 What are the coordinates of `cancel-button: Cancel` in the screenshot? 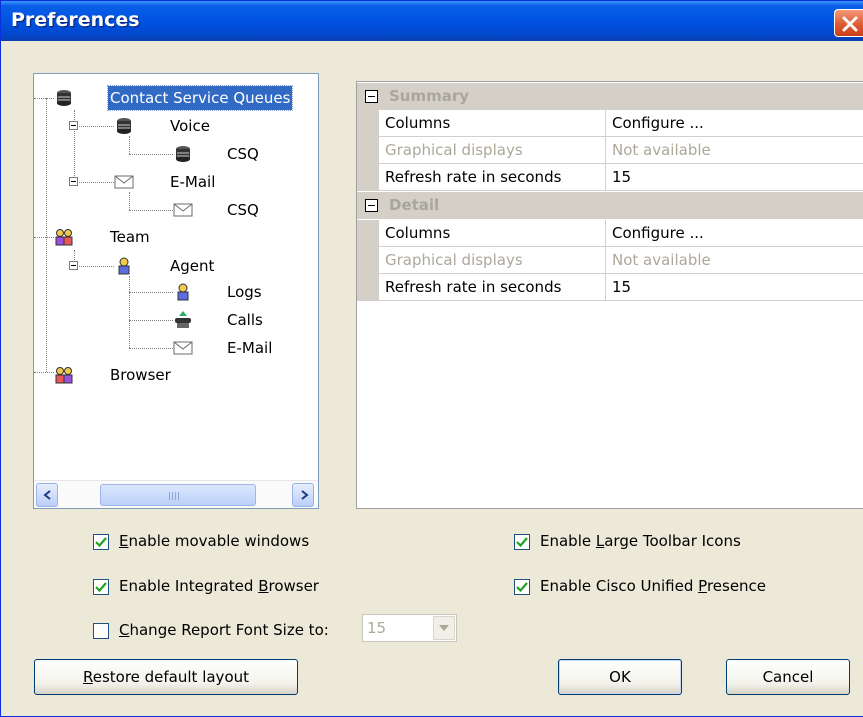 It's located at (788, 677).